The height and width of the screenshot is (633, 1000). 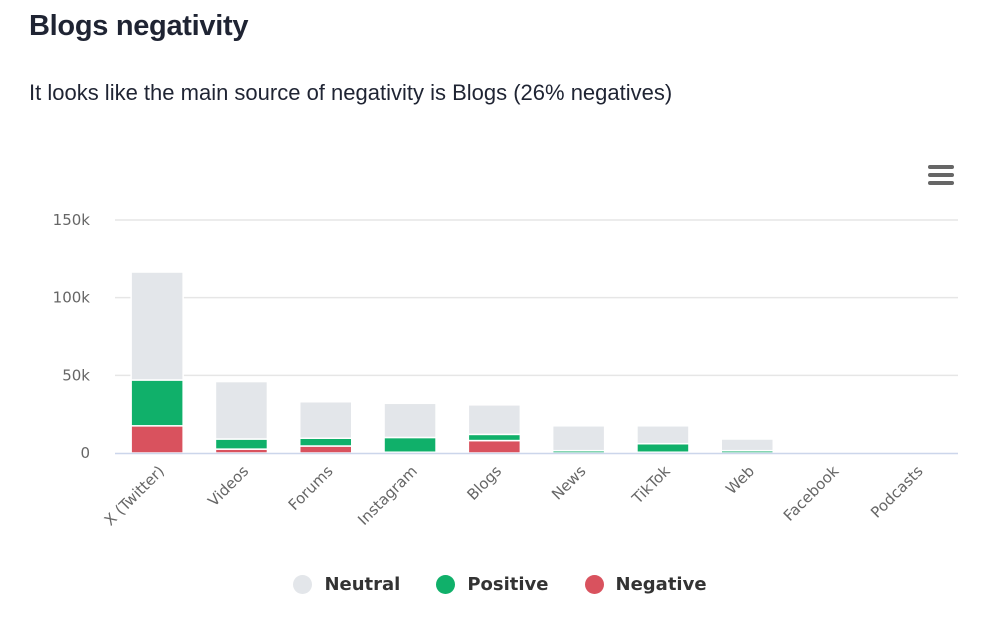 I want to click on legend-item-negative: Negative, so click(x=645, y=584).